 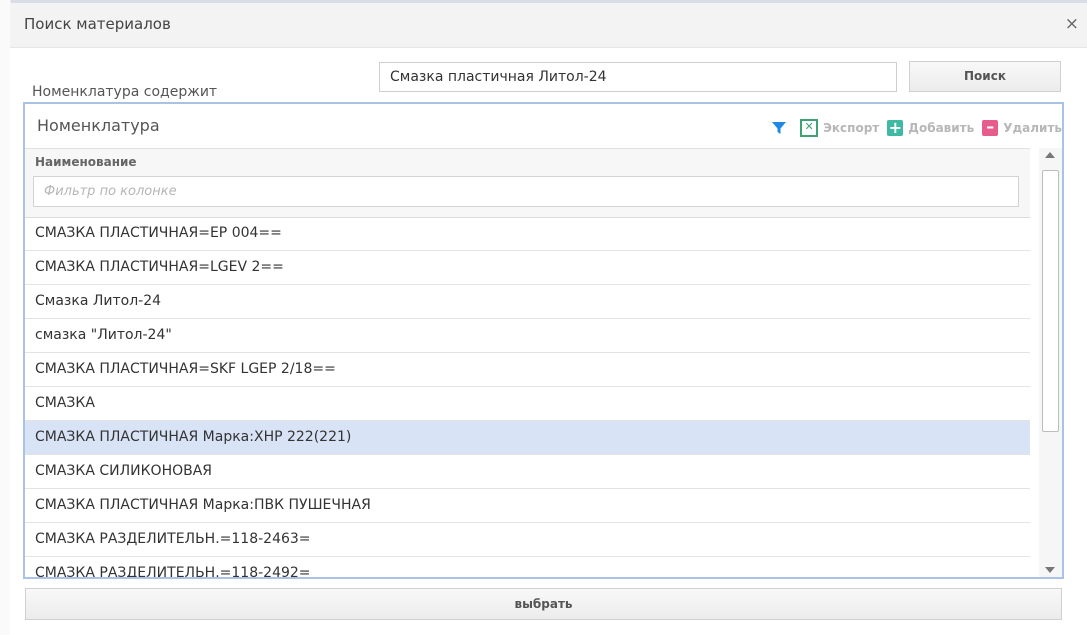 What do you see at coordinates (809, 128) in the screenshot?
I see `excel-icon: ✕` at bounding box center [809, 128].